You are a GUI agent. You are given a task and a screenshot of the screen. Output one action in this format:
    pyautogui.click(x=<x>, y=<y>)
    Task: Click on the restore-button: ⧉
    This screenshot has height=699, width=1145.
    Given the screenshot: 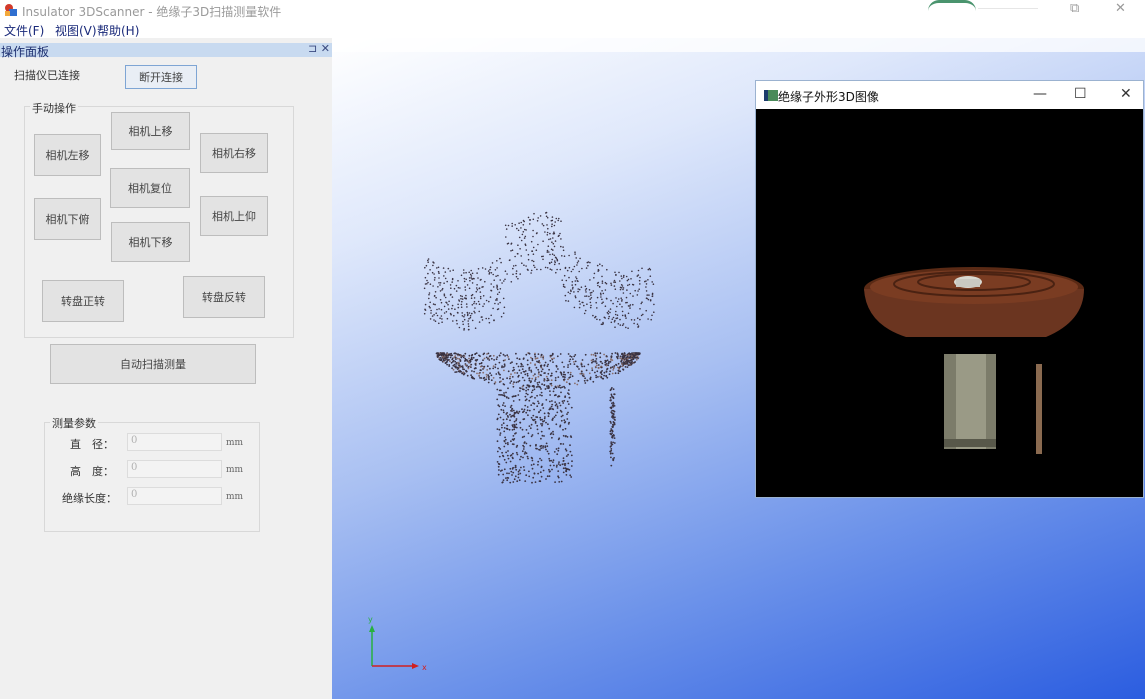 What is the action you would take?
    pyautogui.click(x=1074, y=8)
    